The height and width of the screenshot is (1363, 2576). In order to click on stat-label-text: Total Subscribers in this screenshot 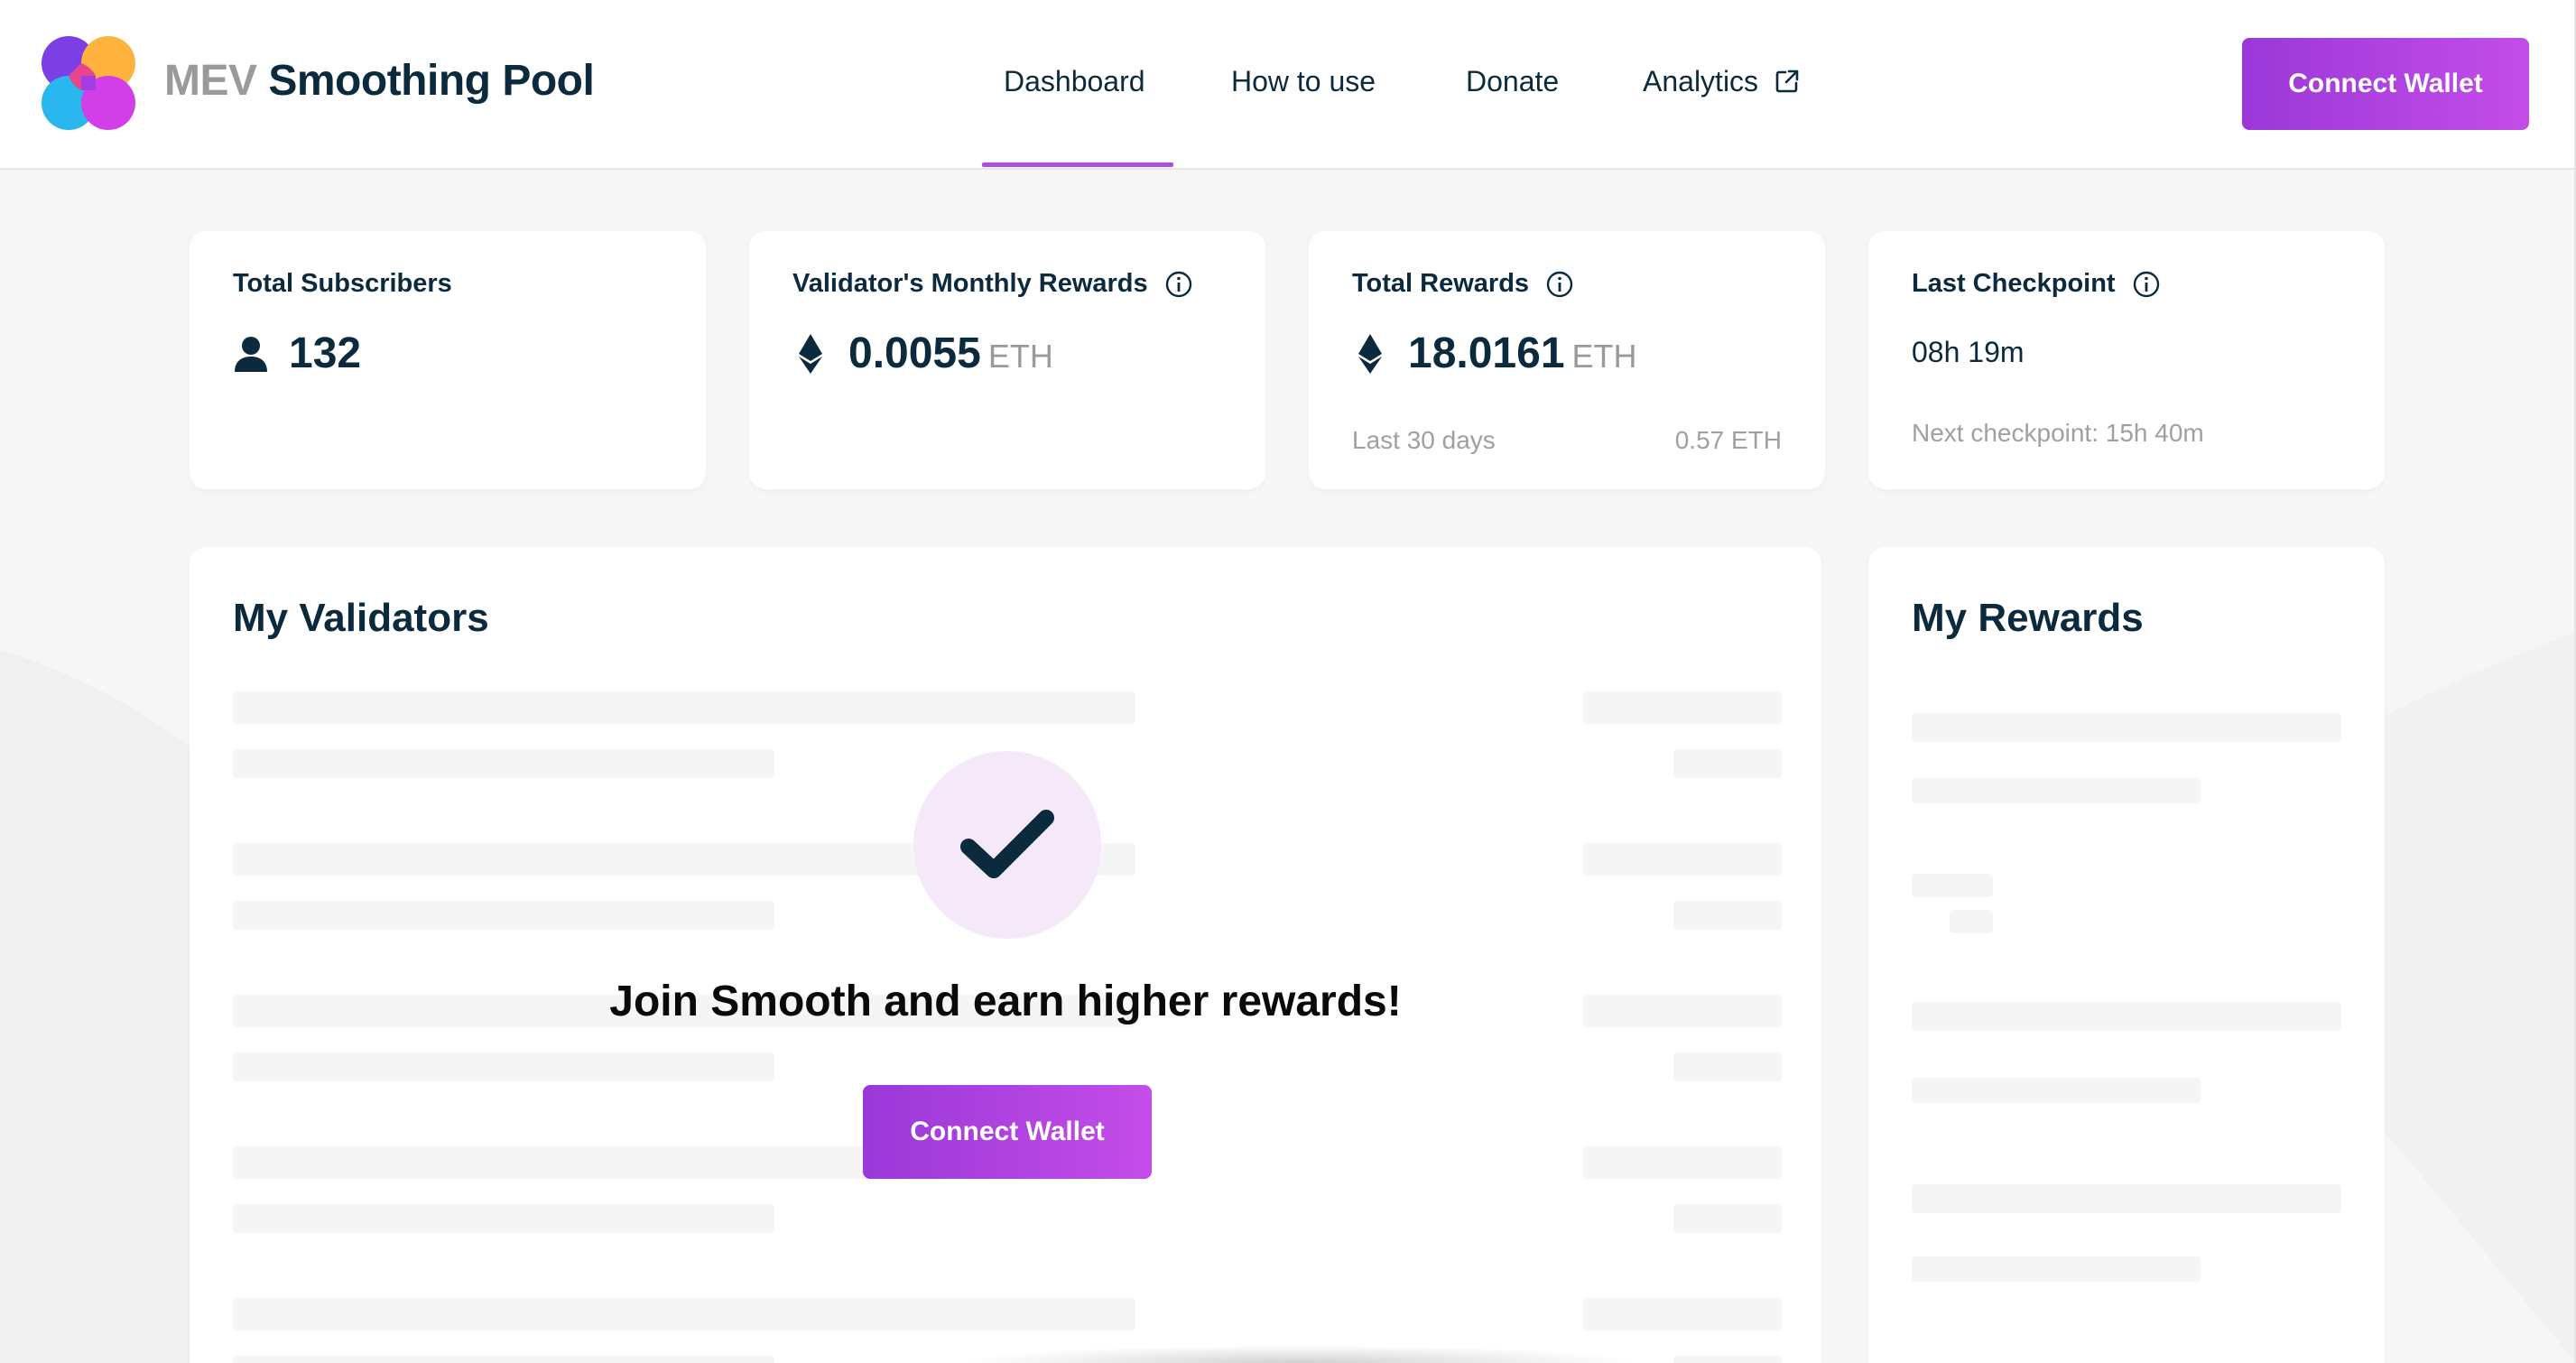, I will do `click(342, 283)`.